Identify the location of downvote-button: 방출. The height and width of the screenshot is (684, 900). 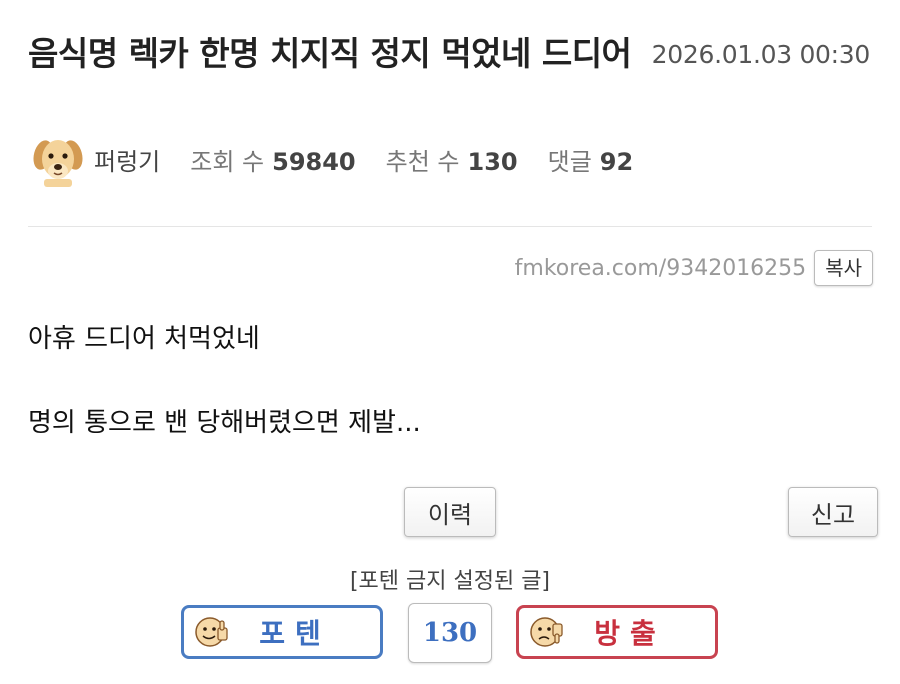
(617, 632).